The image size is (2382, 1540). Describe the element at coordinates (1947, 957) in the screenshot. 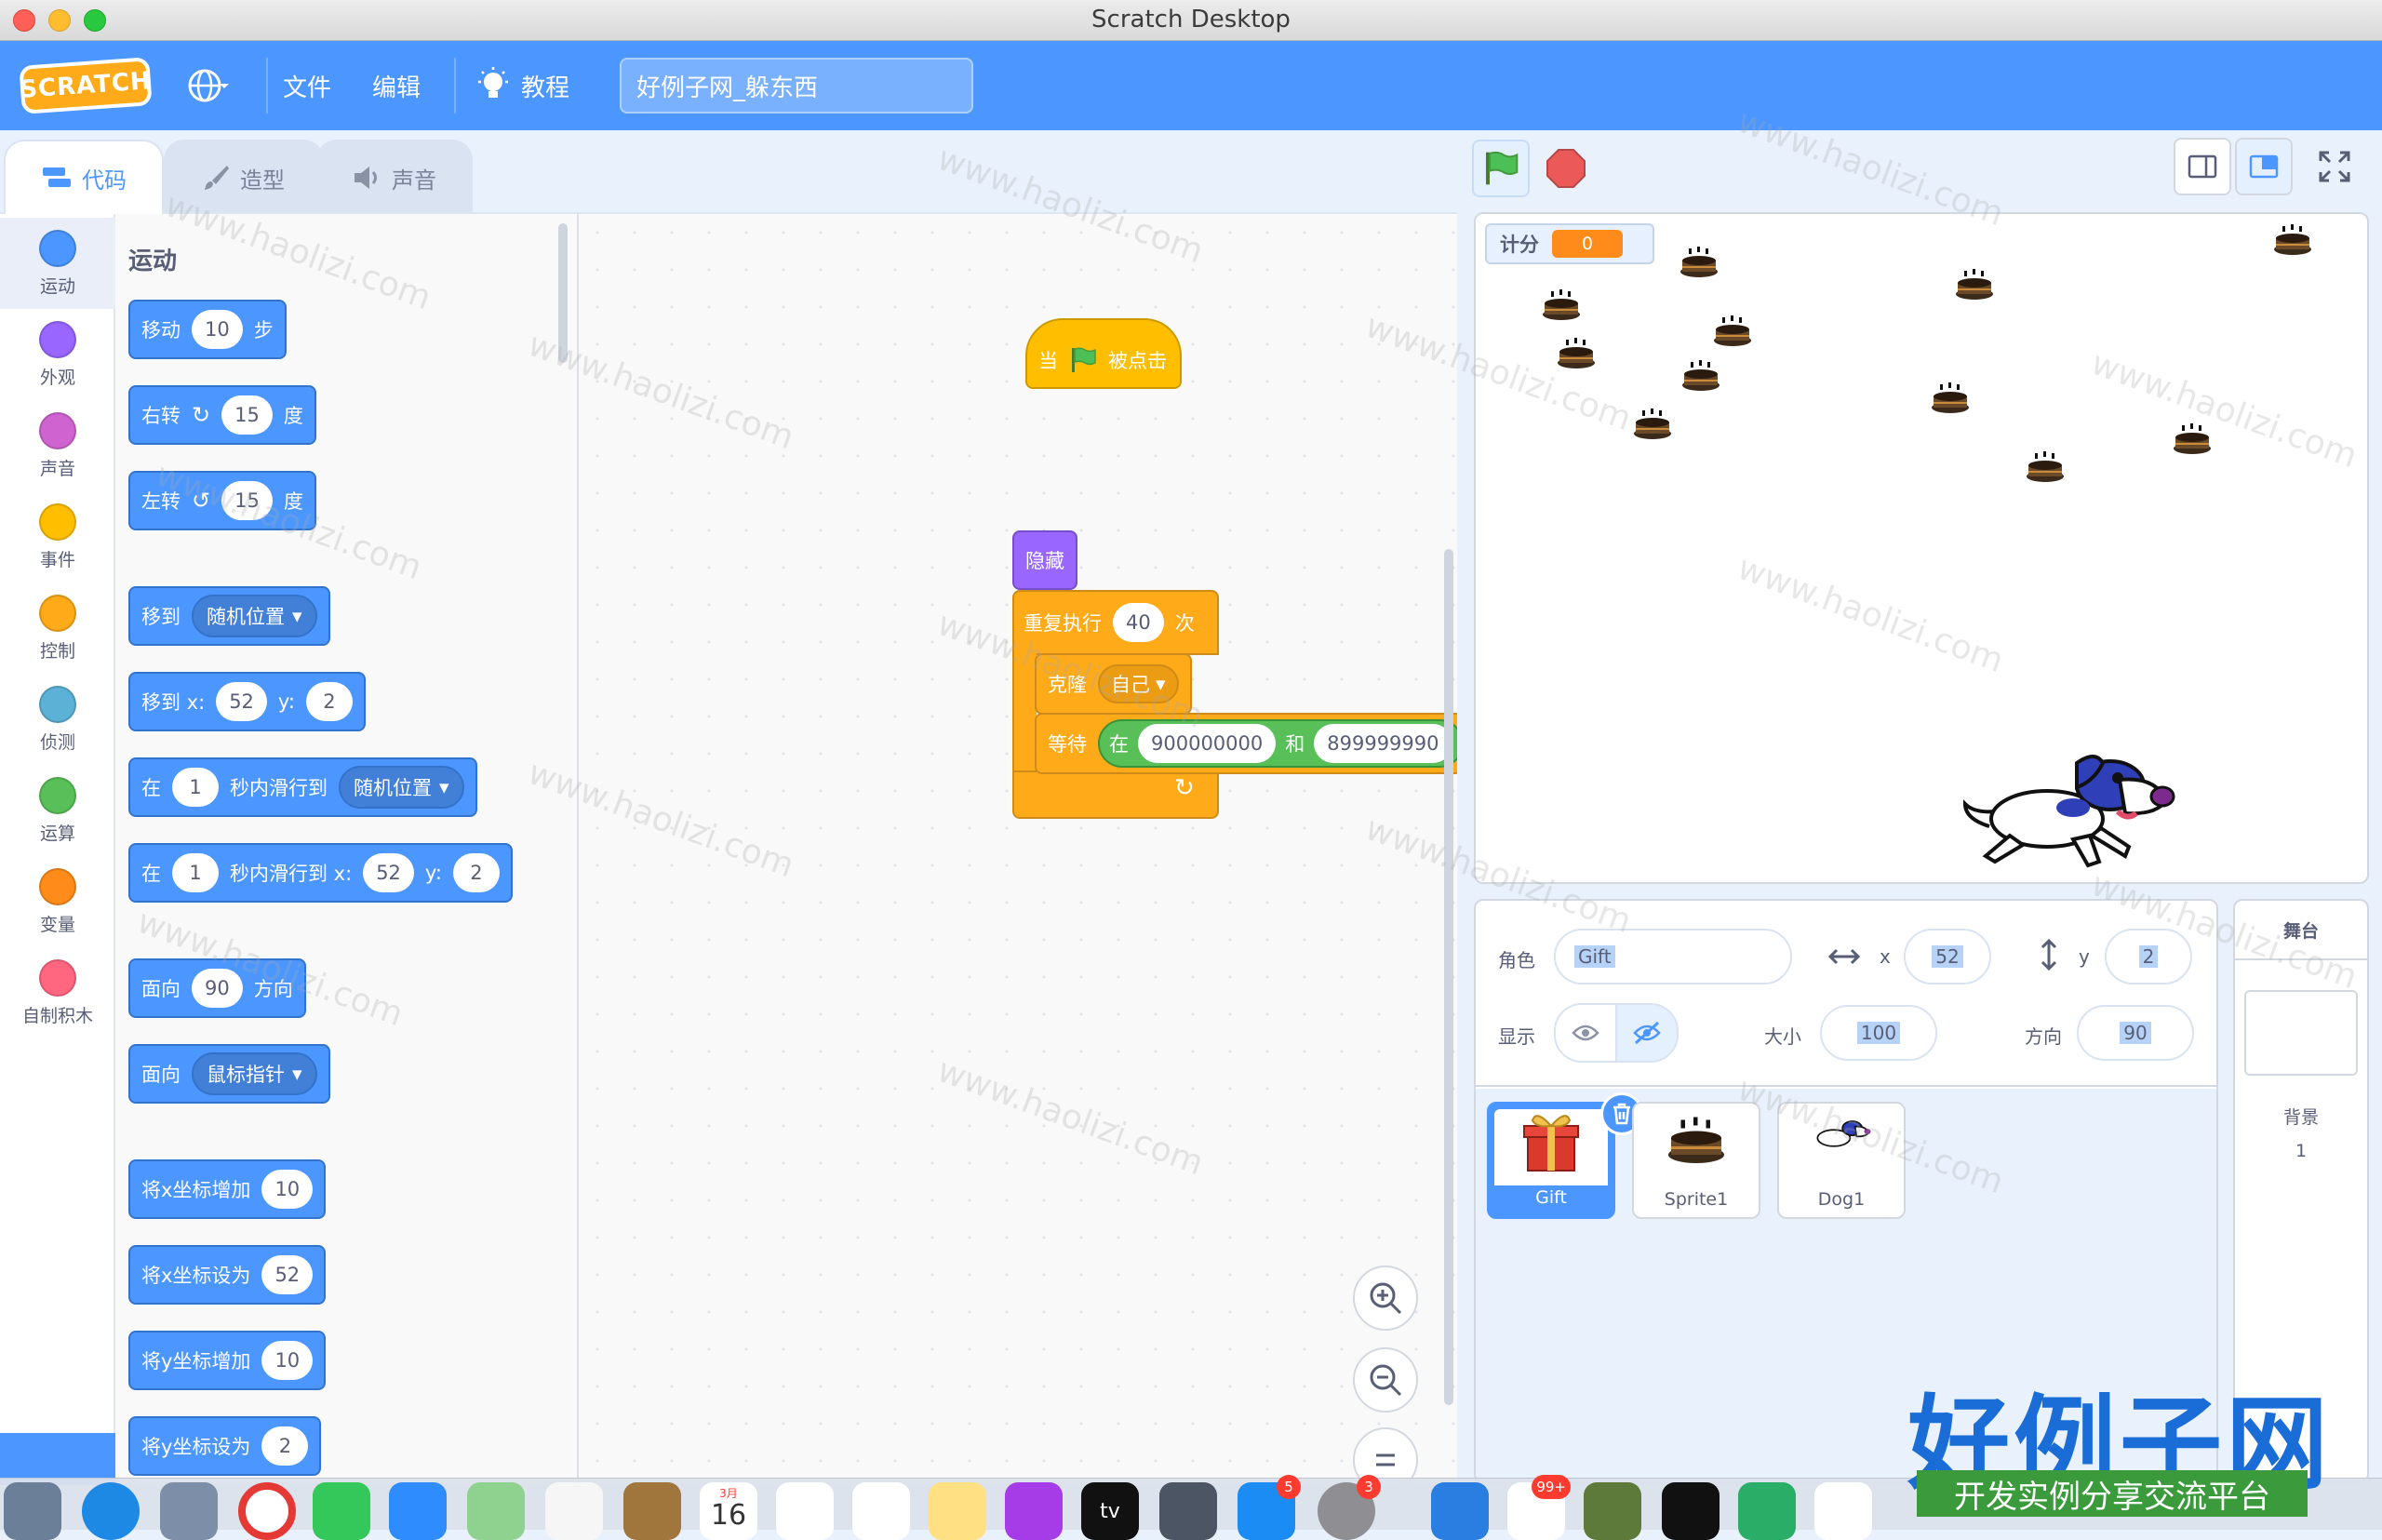

I see `x-input: 52` at that location.